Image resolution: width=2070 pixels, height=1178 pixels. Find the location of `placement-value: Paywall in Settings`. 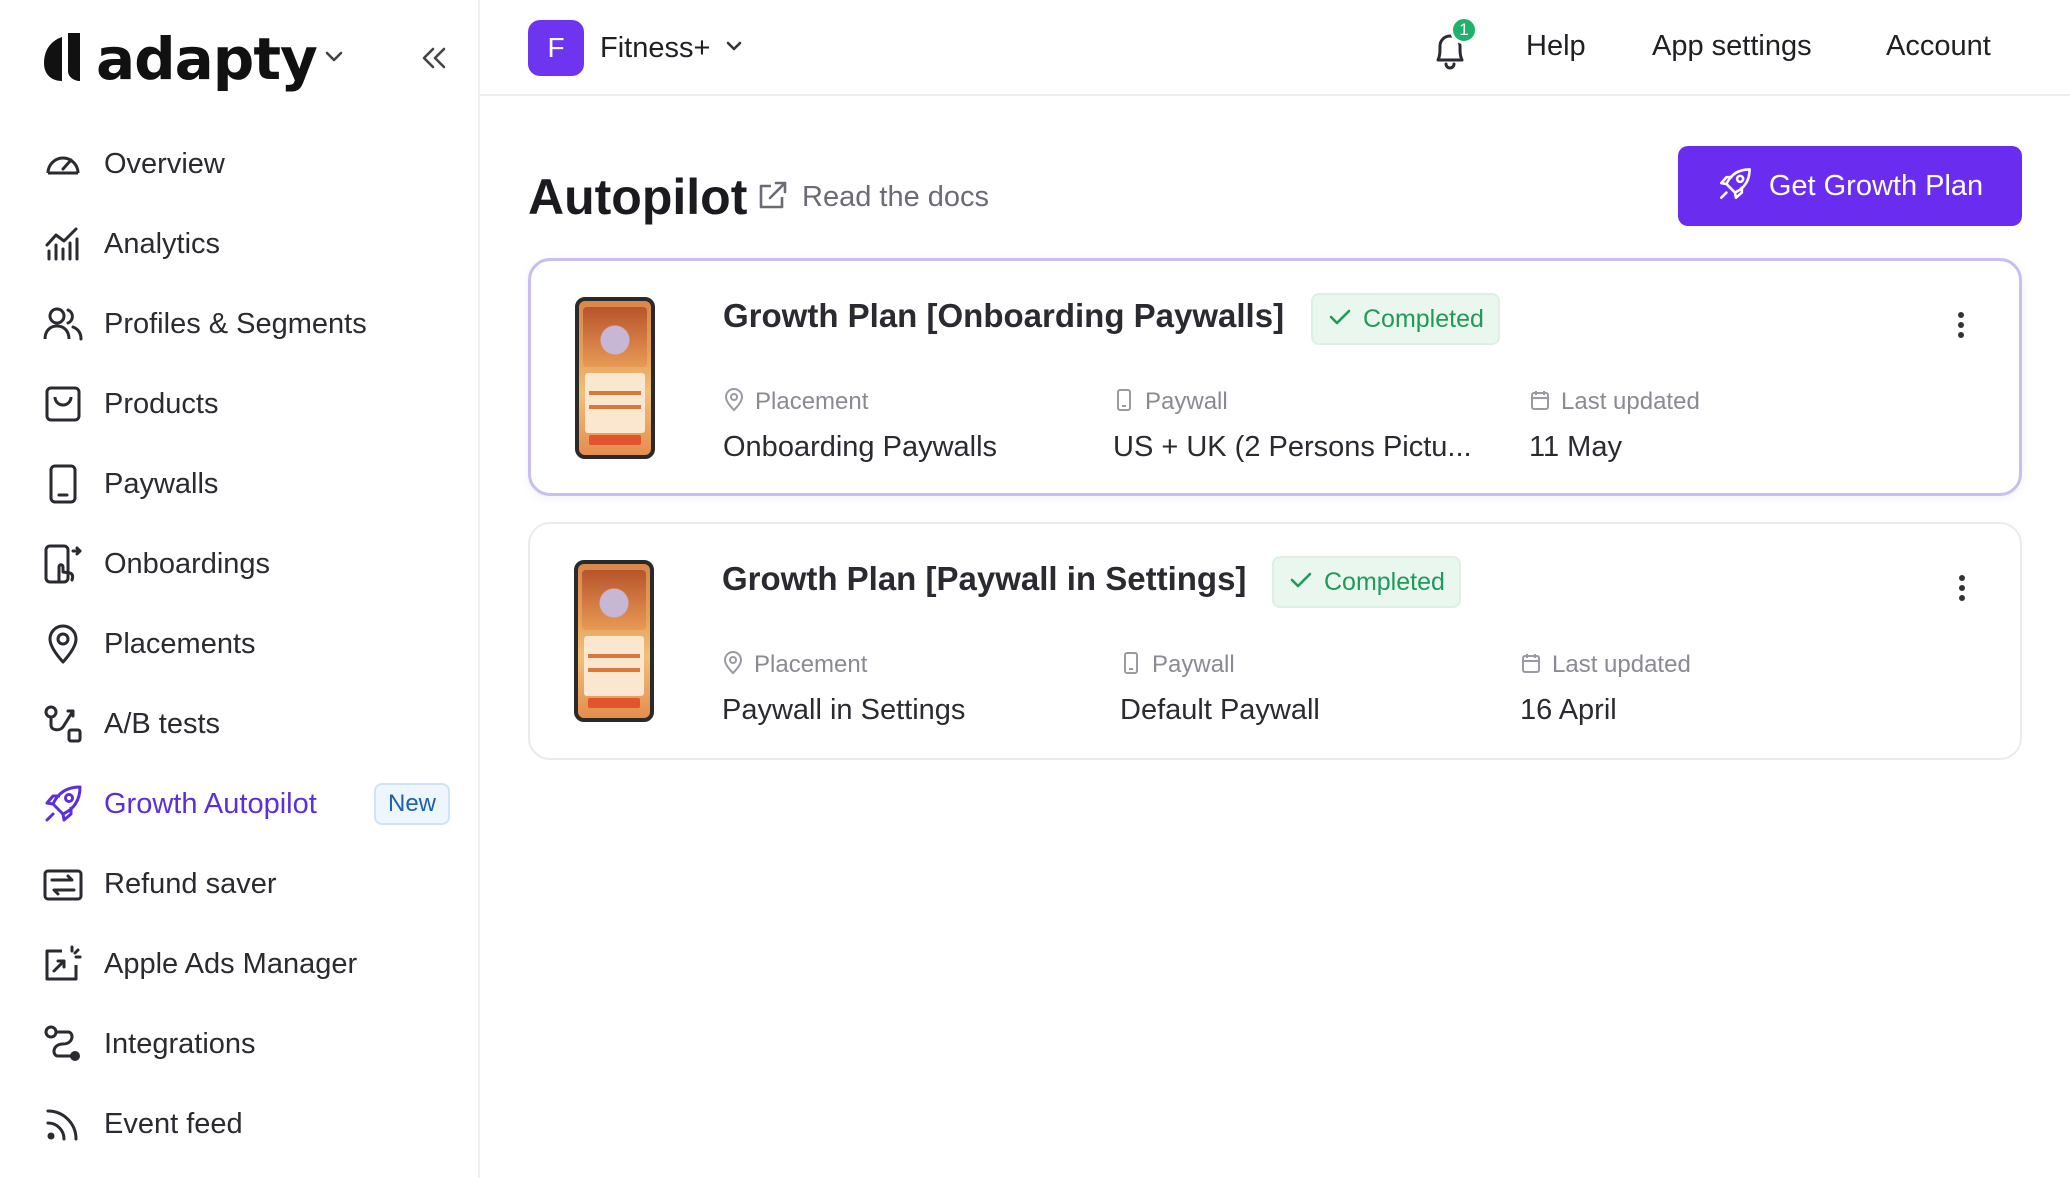

placement-value: Paywall in Settings is located at coordinates (844, 710).